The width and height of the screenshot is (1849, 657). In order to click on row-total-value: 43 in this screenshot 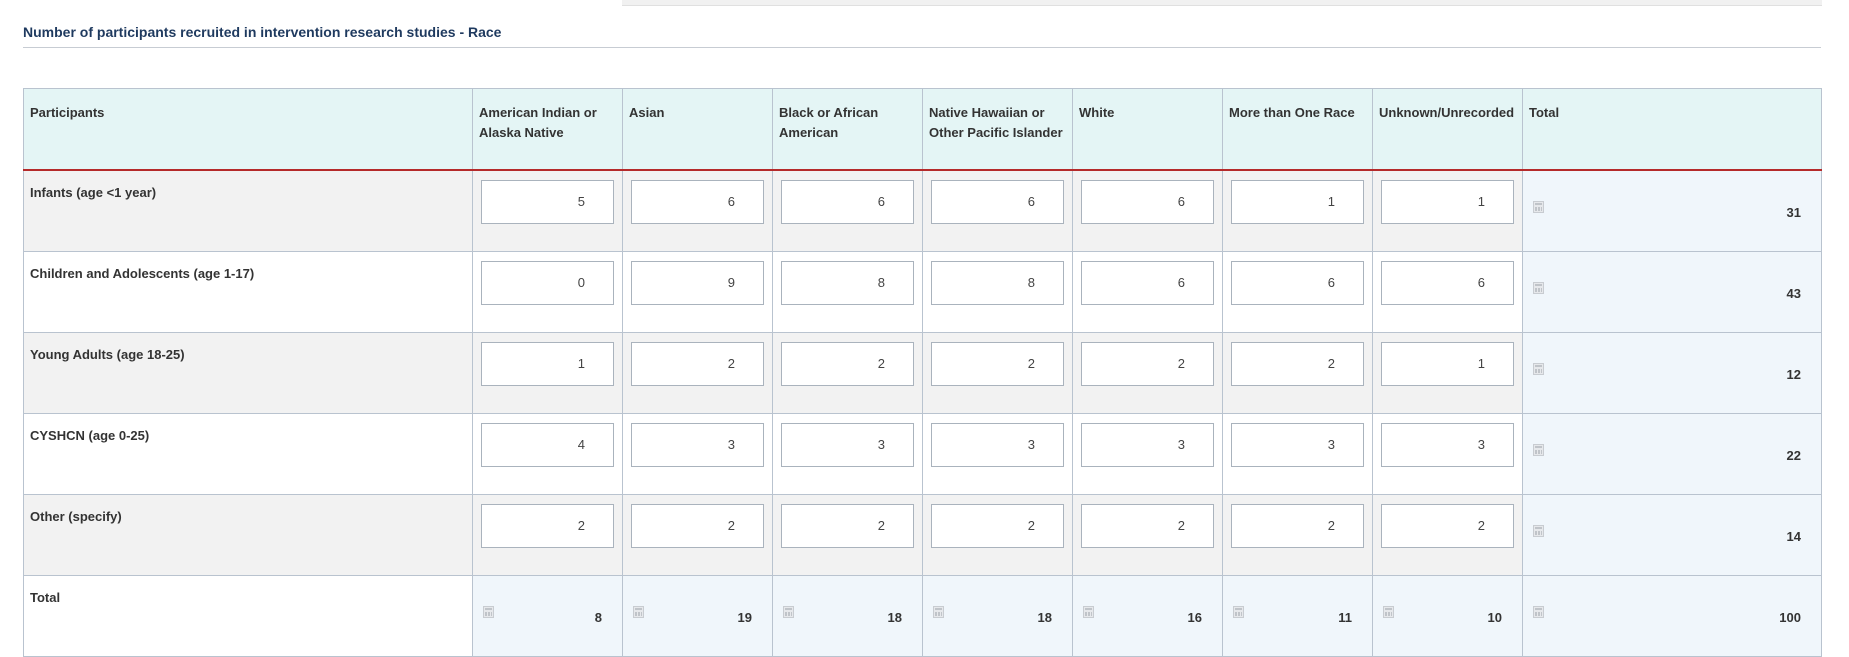, I will do `click(1793, 293)`.